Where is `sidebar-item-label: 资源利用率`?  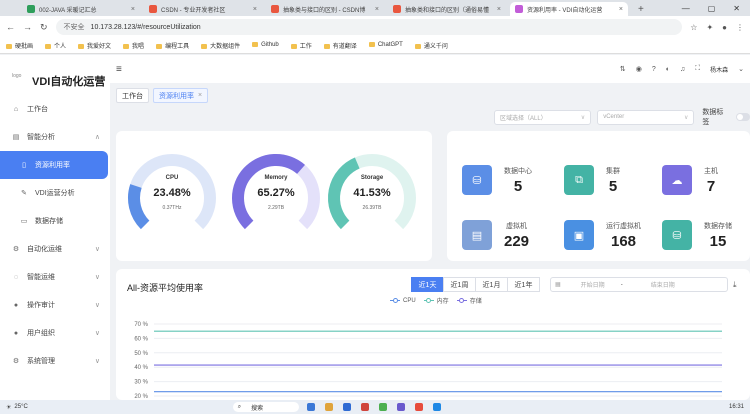 sidebar-item-label: 资源利用率 is located at coordinates (52, 165).